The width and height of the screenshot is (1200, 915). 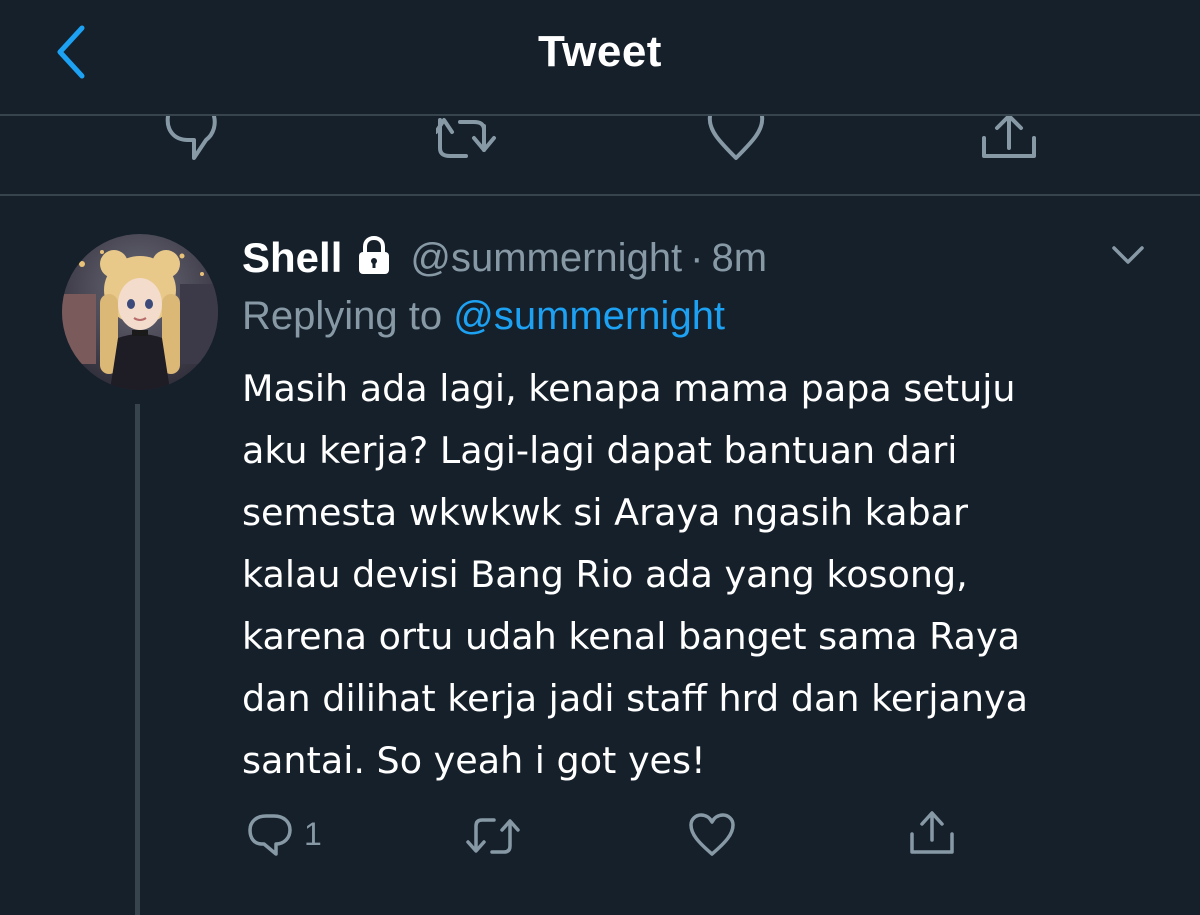 I want to click on parent-retweet-button, so click(x=468, y=140).